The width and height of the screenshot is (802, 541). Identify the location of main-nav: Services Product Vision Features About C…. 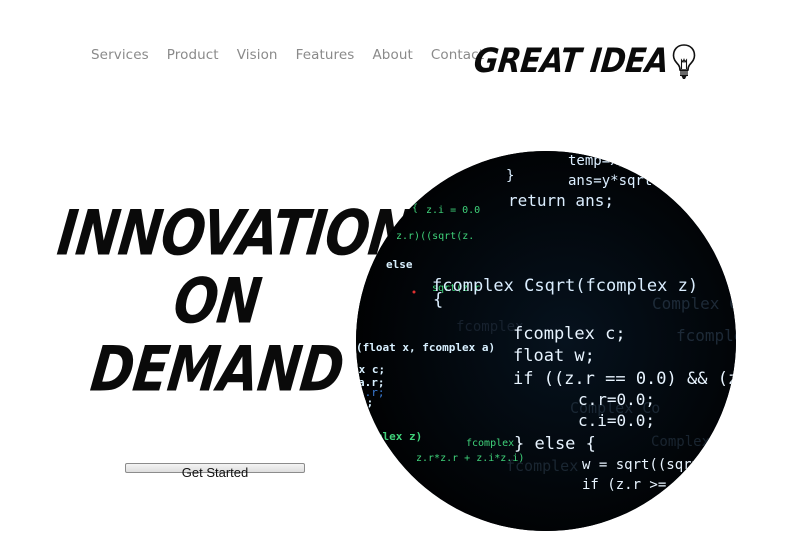
(296, 55).